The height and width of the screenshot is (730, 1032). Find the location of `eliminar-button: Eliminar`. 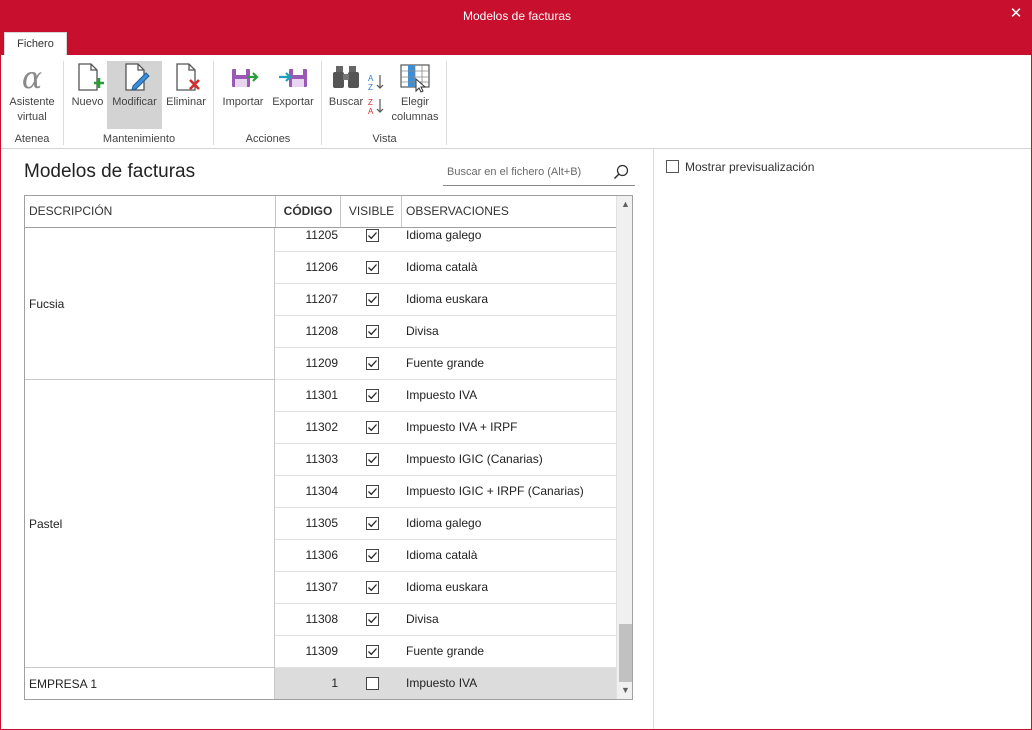

eliminar-button: Eliminar is located at coordinates (186, 95).